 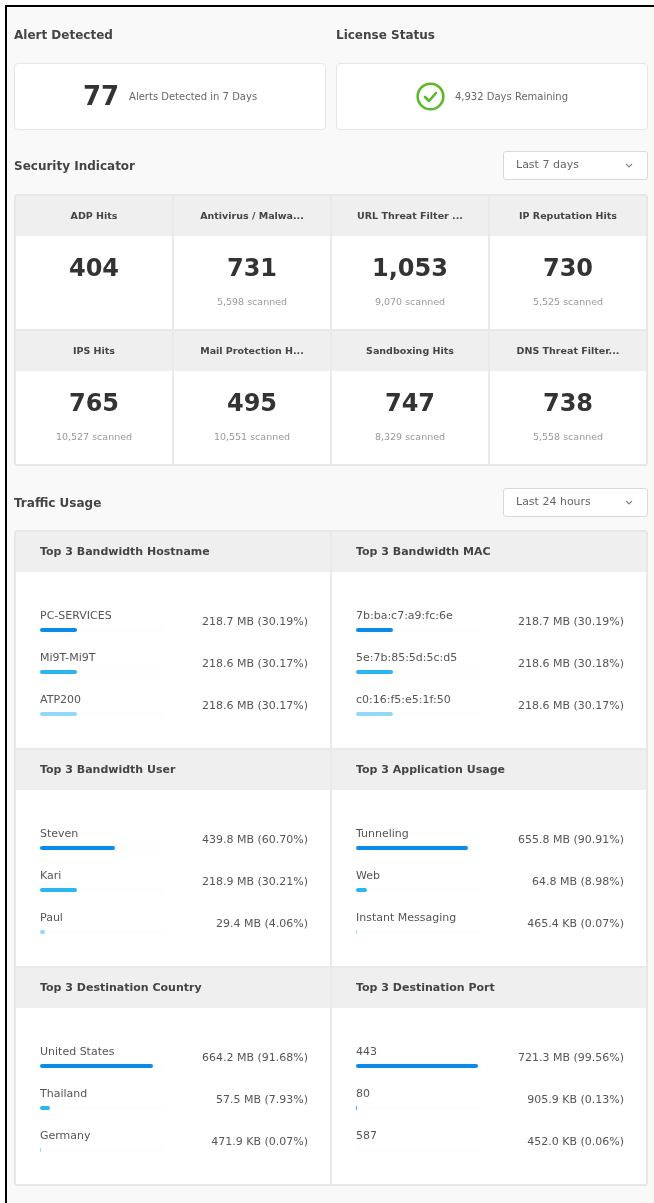 What do you see at coordinates (252, 302) in the screenshot?
I see `metric-scanned: 5,598 scanned` at bounding box center [252, 302].